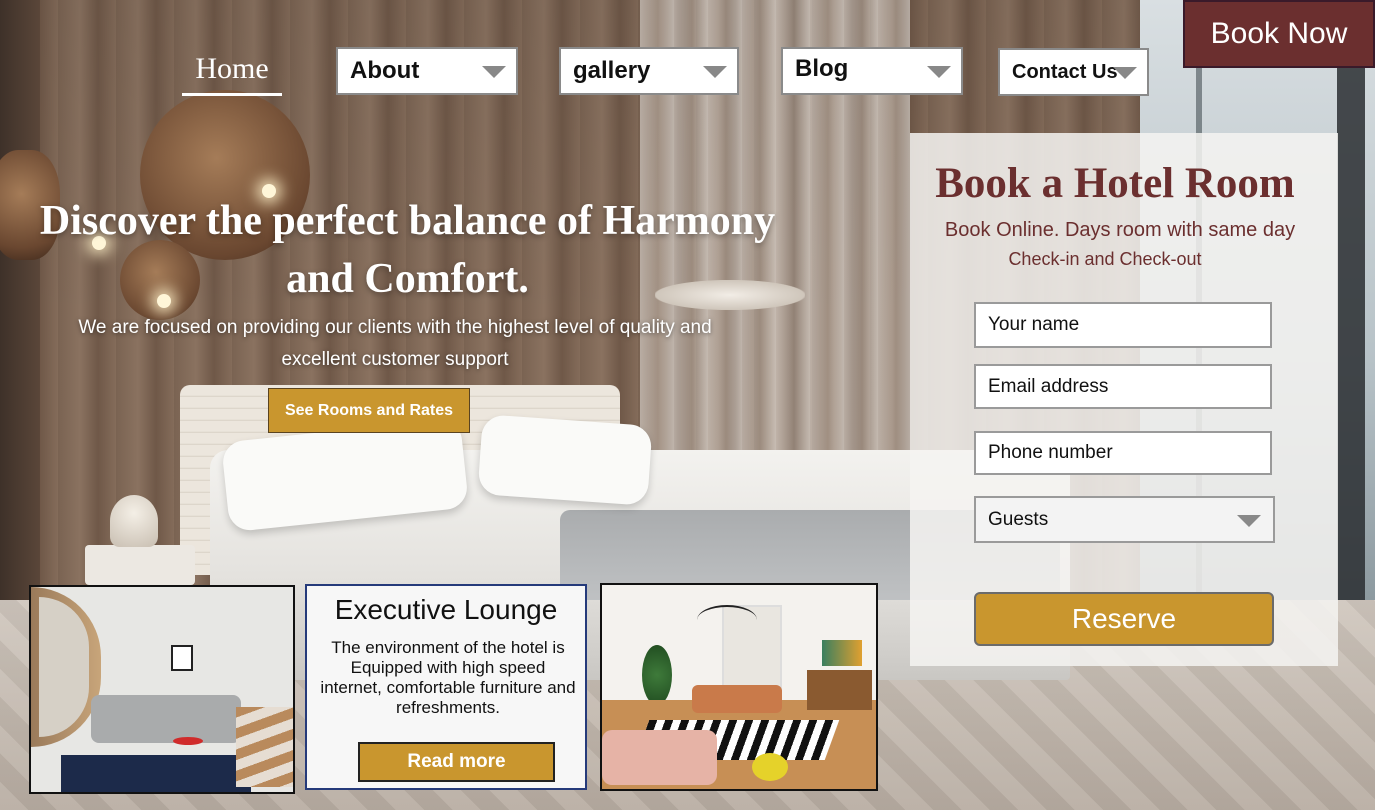 This screenshot has width=1375, height=810. What do you see at coordinates (369, 410) in the screenshot?
I see `see-rooms-button: See Rooms and Rates` at bounding box center [369, 410].